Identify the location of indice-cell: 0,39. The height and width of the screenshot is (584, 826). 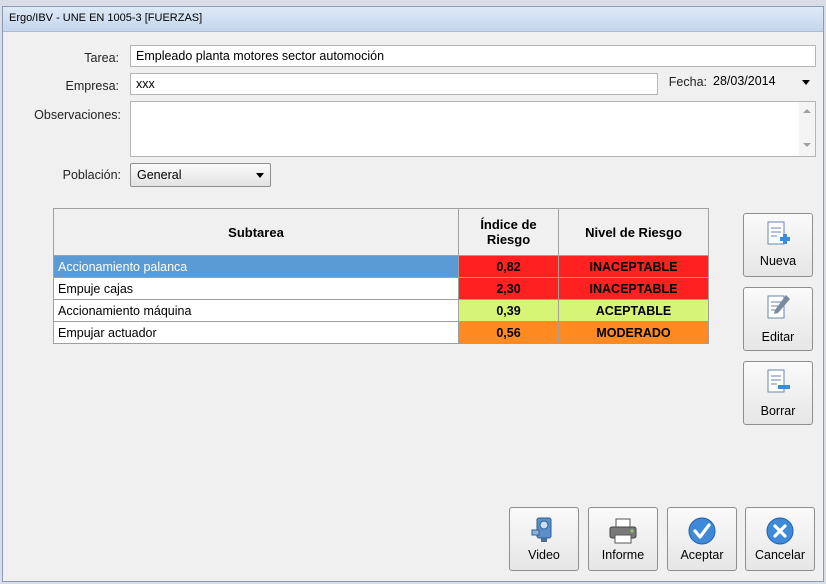
(508, 310).